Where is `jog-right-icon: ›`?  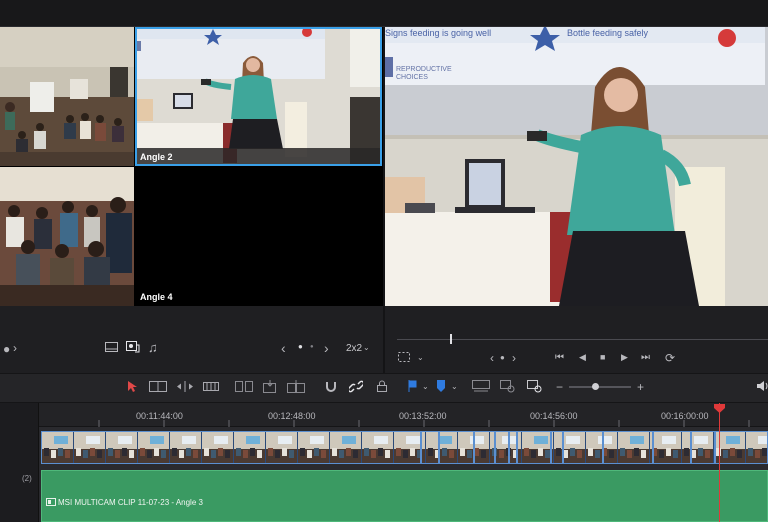 jog-right-icon: › is located at coordinates (514, 358).